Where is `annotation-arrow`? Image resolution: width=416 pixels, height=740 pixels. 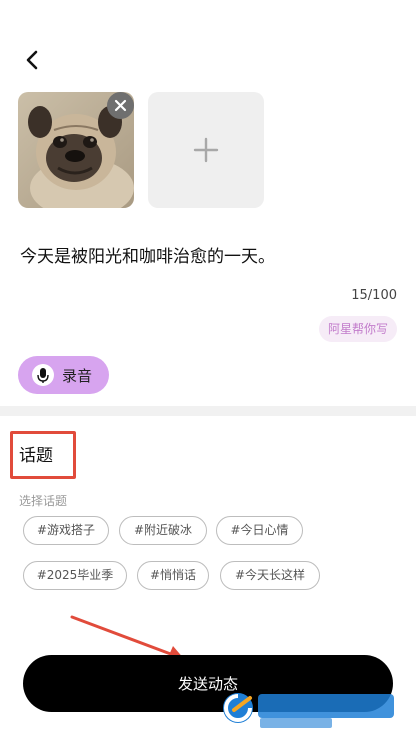
annotation-arrow is located at coordinates (127, 638).